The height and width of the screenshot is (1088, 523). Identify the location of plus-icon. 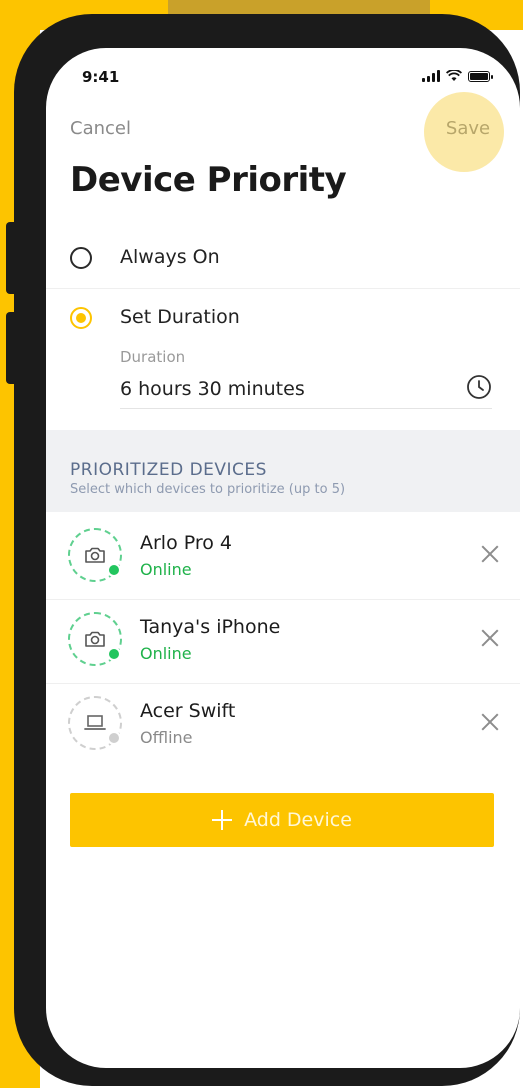
(222, 820).